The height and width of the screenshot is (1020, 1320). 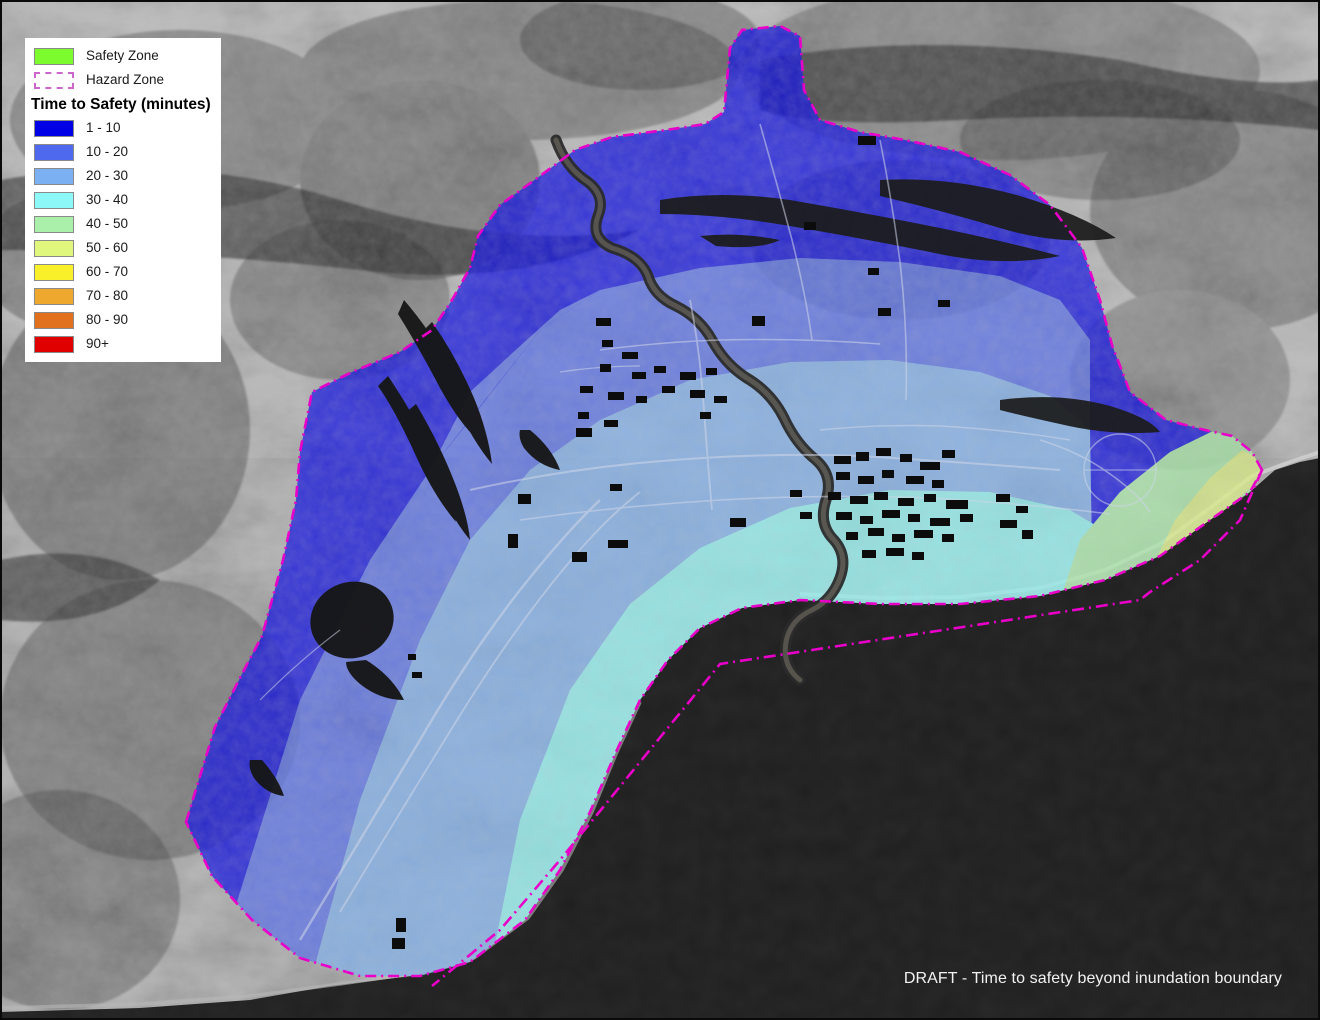 I want to click on legend-title: Time to Safety (minutes), so click(x=121, y=104).